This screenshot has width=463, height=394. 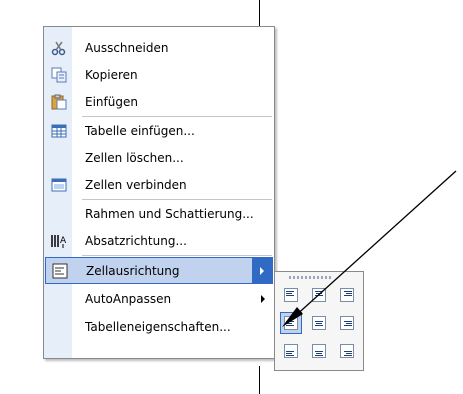 I want to click on align-top-center-button, so click(x=319, y=295).